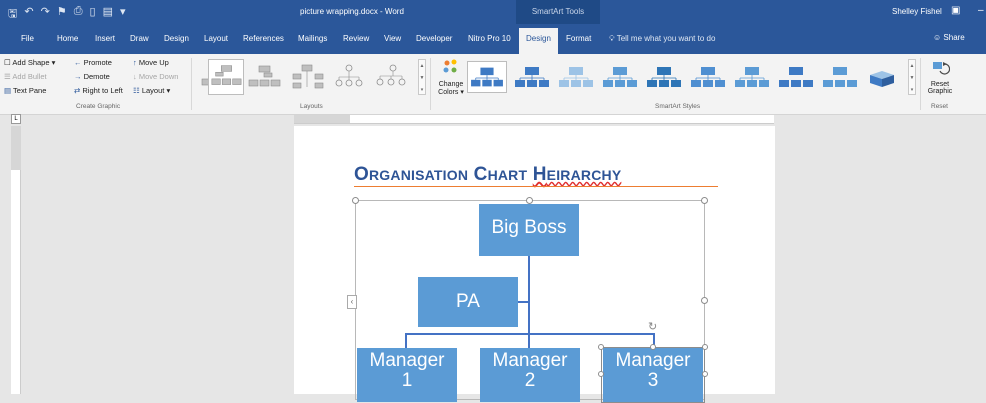 The image size is (986, 403). I want to click on text-pane-icon: ▤, so click(8, 90).